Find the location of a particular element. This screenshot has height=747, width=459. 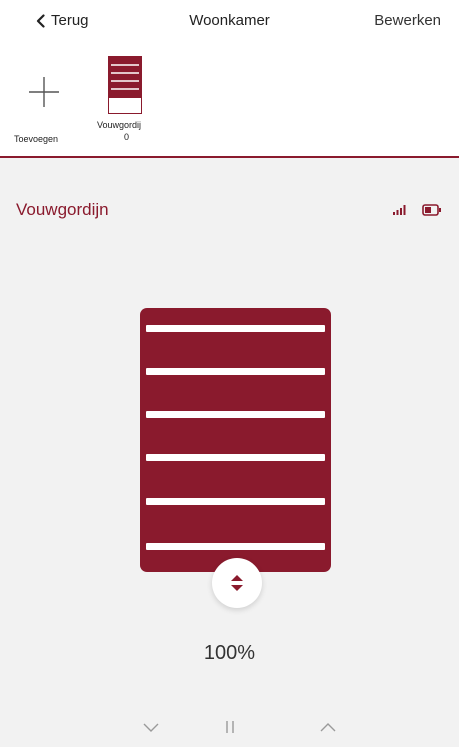

pause-icon is located at coordinates (230, 727).